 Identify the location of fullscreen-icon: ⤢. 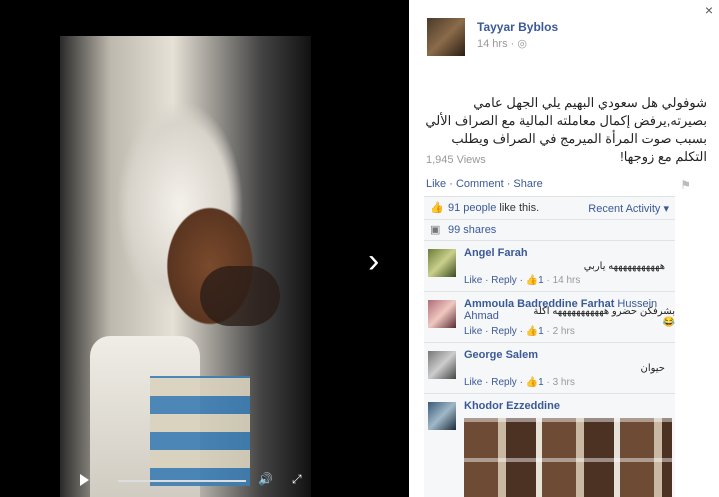
(297, 479).